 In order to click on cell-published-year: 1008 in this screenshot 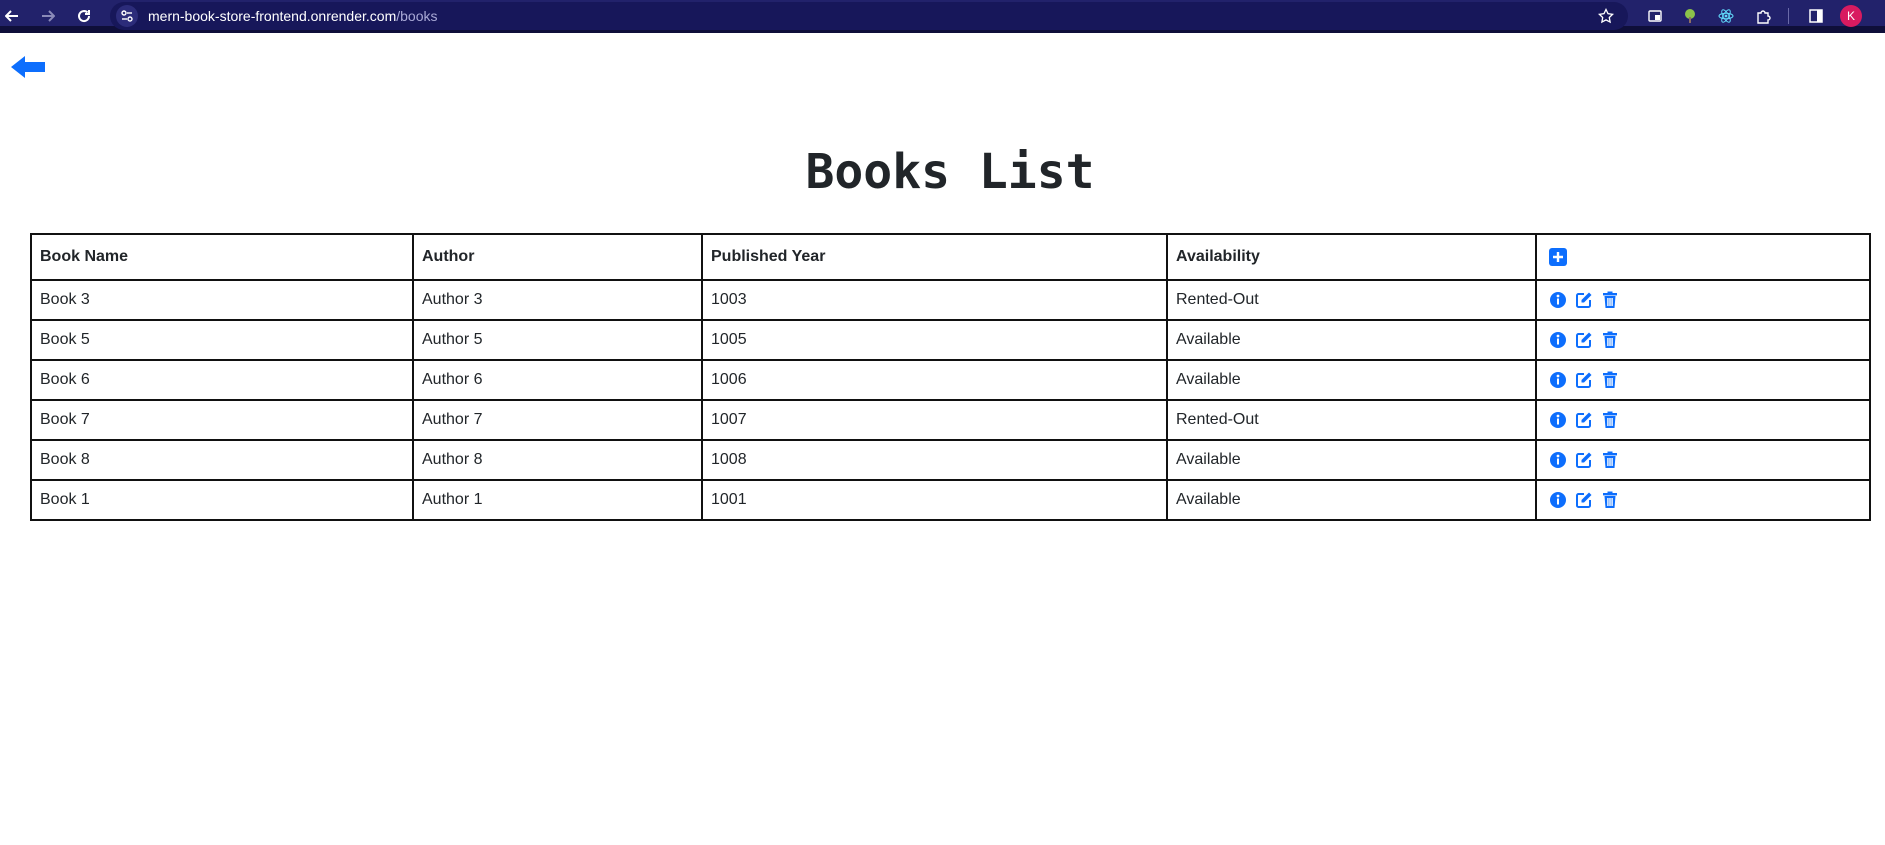, I will do `click(934, 460)`.